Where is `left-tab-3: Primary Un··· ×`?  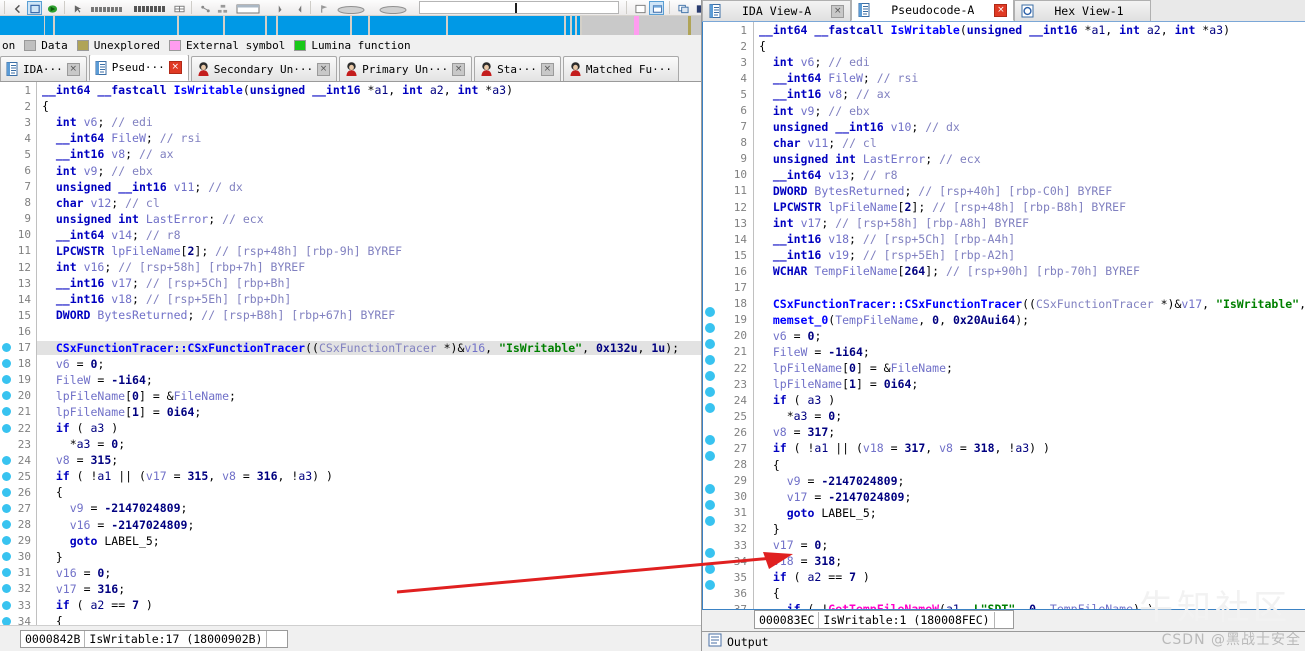 left-tab-3: Primary Un··· × is located at coordinates (406, 68).